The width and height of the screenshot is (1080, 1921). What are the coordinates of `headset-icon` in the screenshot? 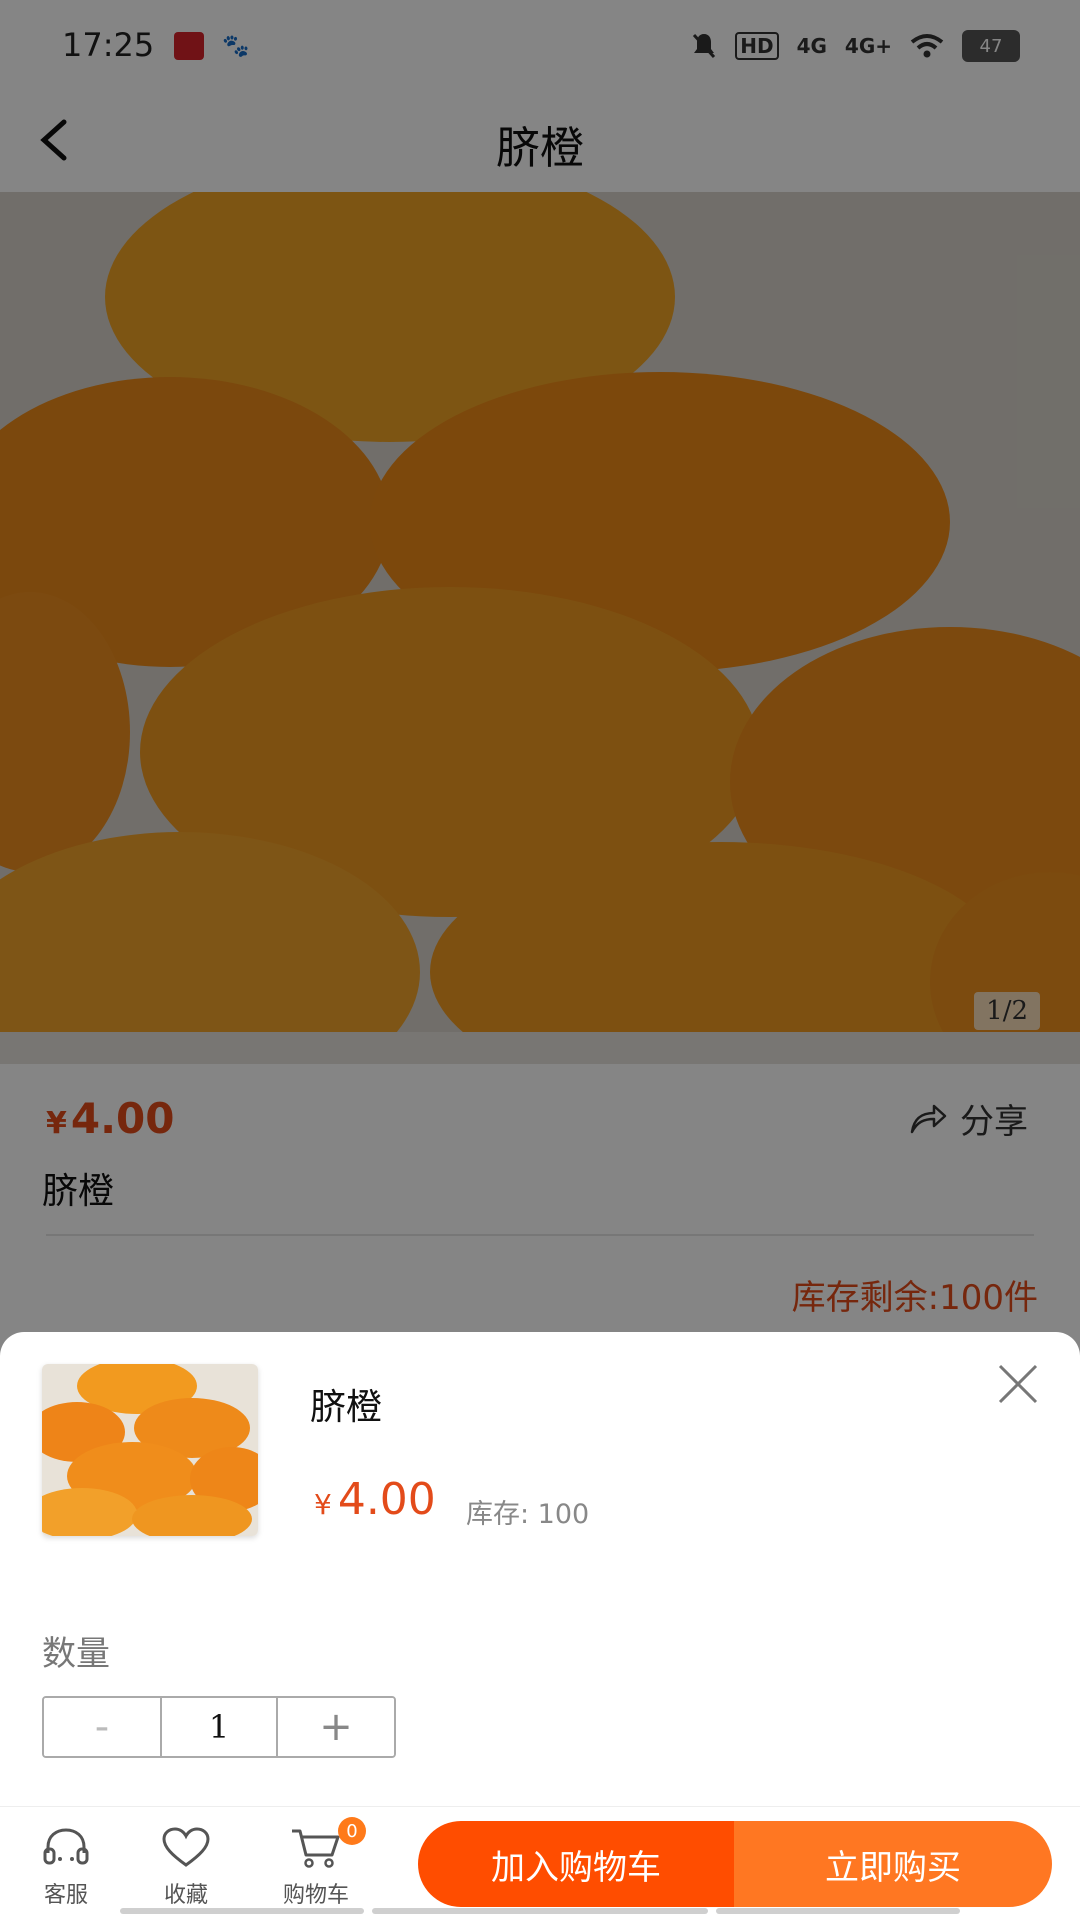 It's located at (66, 1846).